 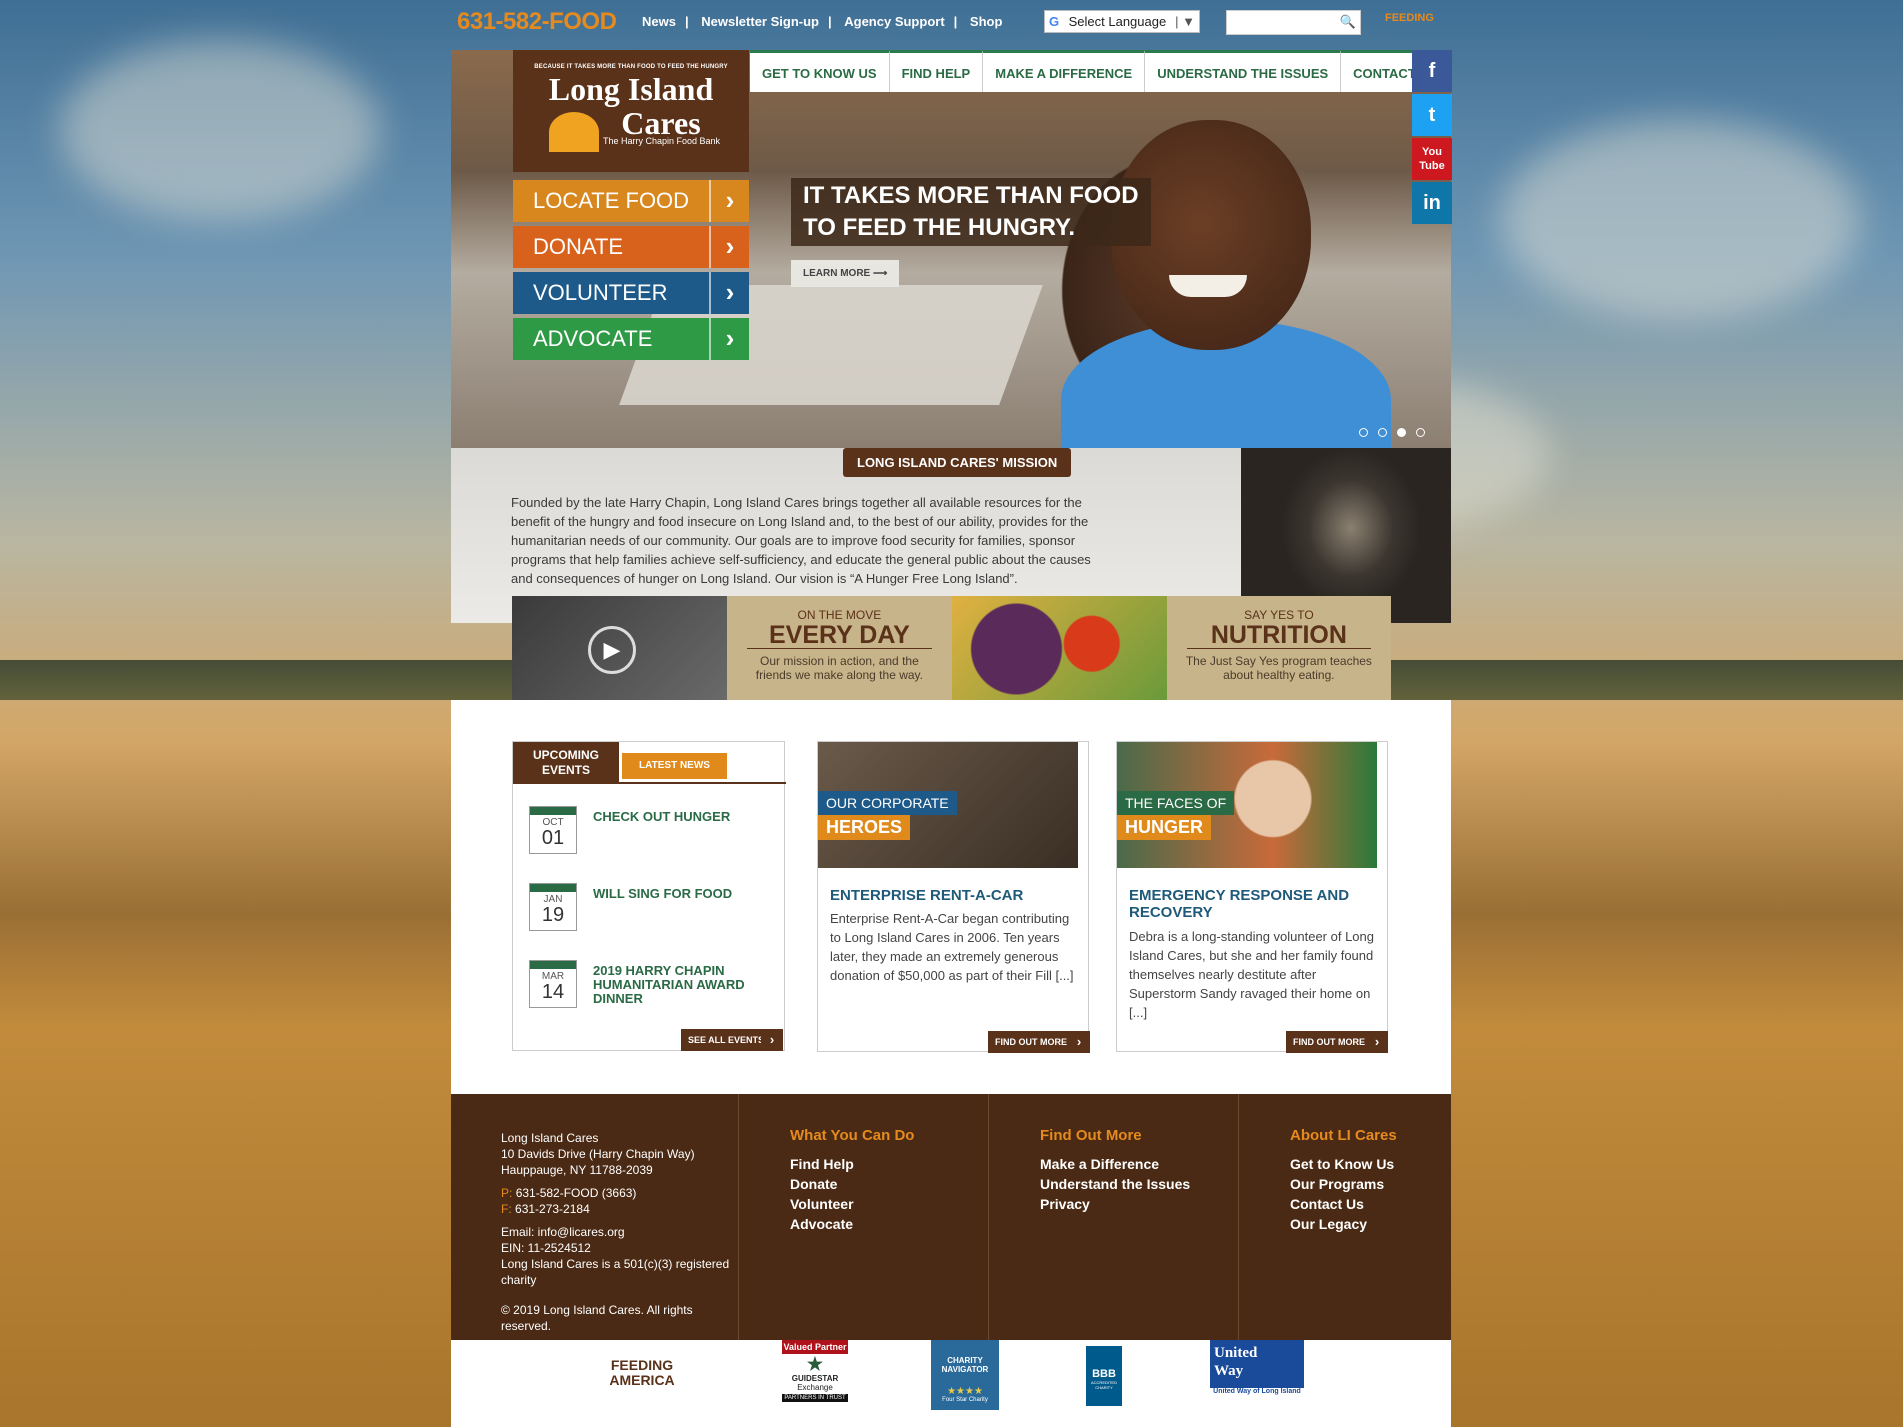 What do you see at coordinates (965, 1365) in the screenshot?
I see `charity-navigator-text: CHARITY NAVIGATOR` at bounding box center [965, 1365].